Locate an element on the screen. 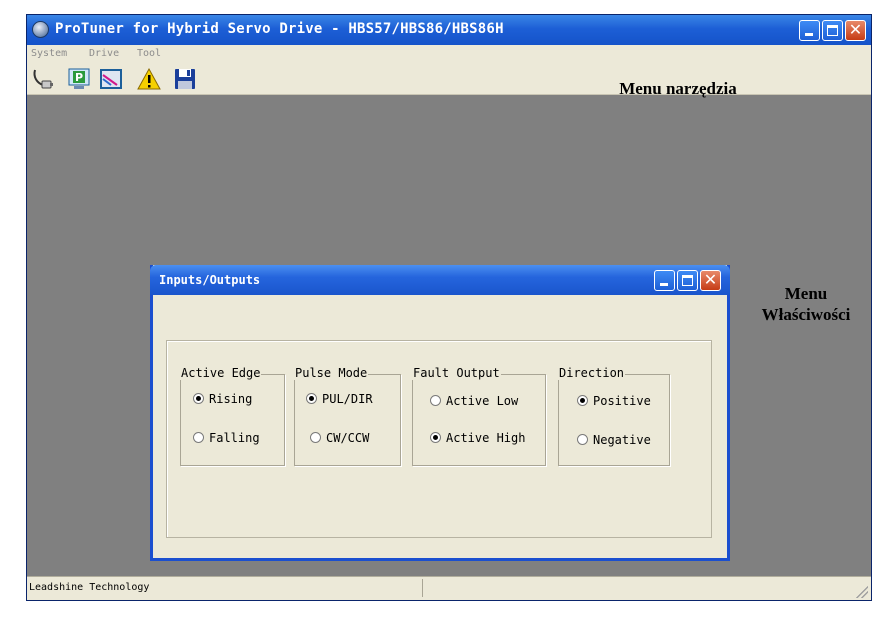 The height and width of the screenshot is (617, 890). svg-text: P is located at coordinates (79, 77).